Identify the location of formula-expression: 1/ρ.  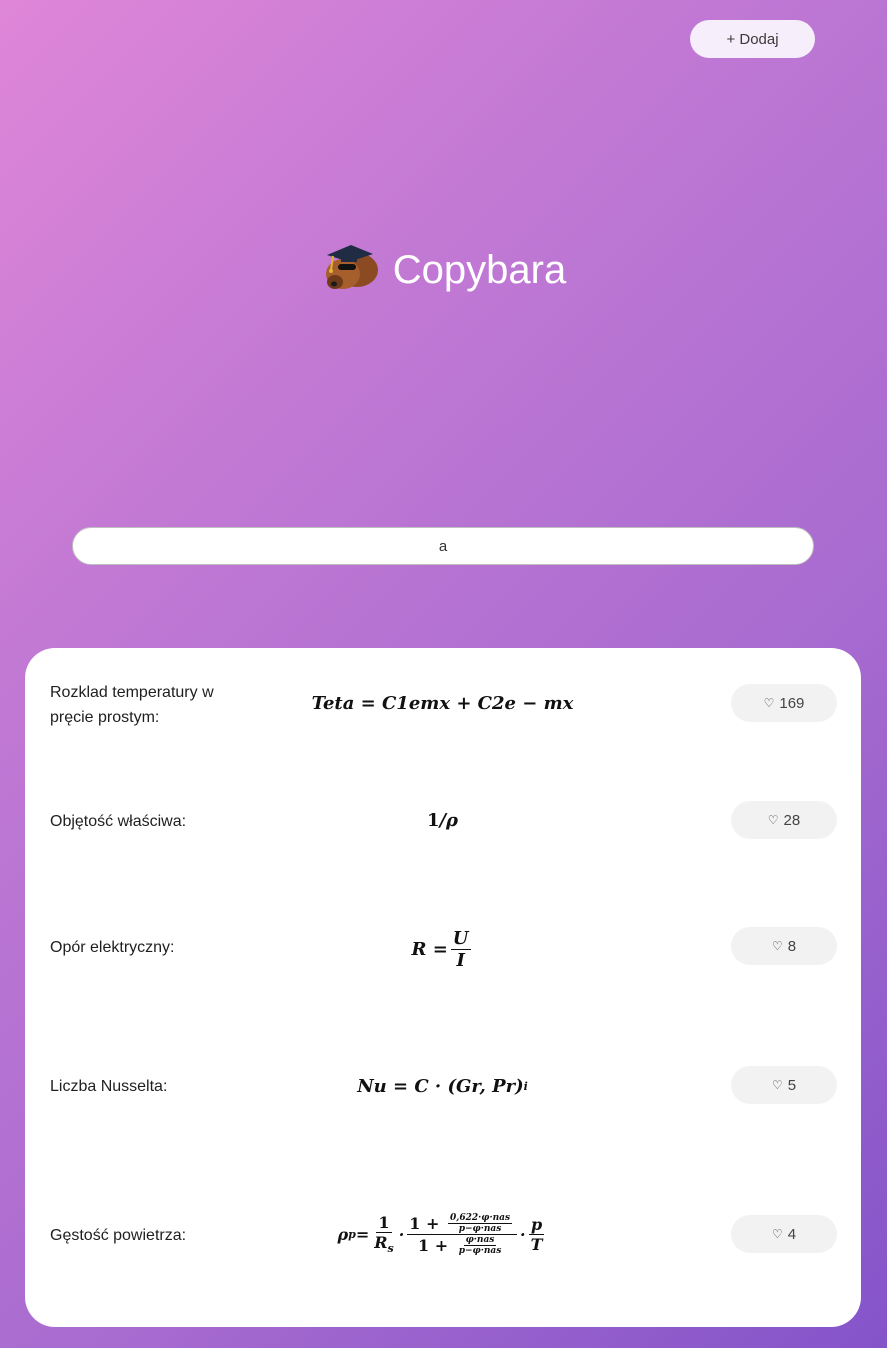
(442, 820).